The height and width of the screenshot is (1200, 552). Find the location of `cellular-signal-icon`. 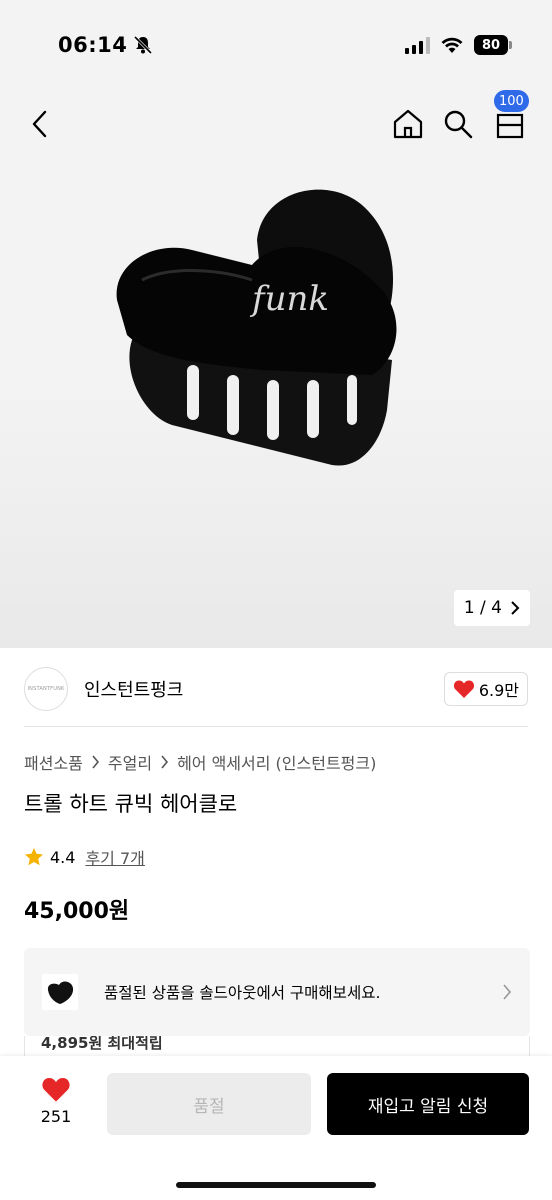

cellular-signal-icon is located at coordinates (417, 45).